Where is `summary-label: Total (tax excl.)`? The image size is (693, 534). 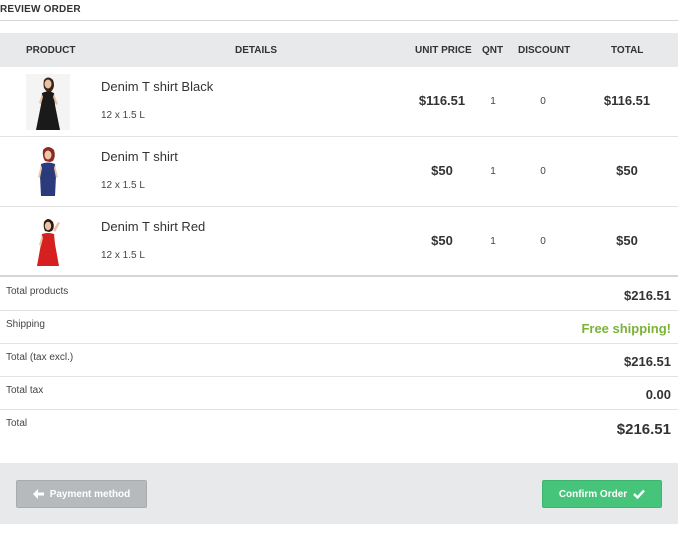
summary-label: Total (tax excl.) is located at coordinates (40, 357).